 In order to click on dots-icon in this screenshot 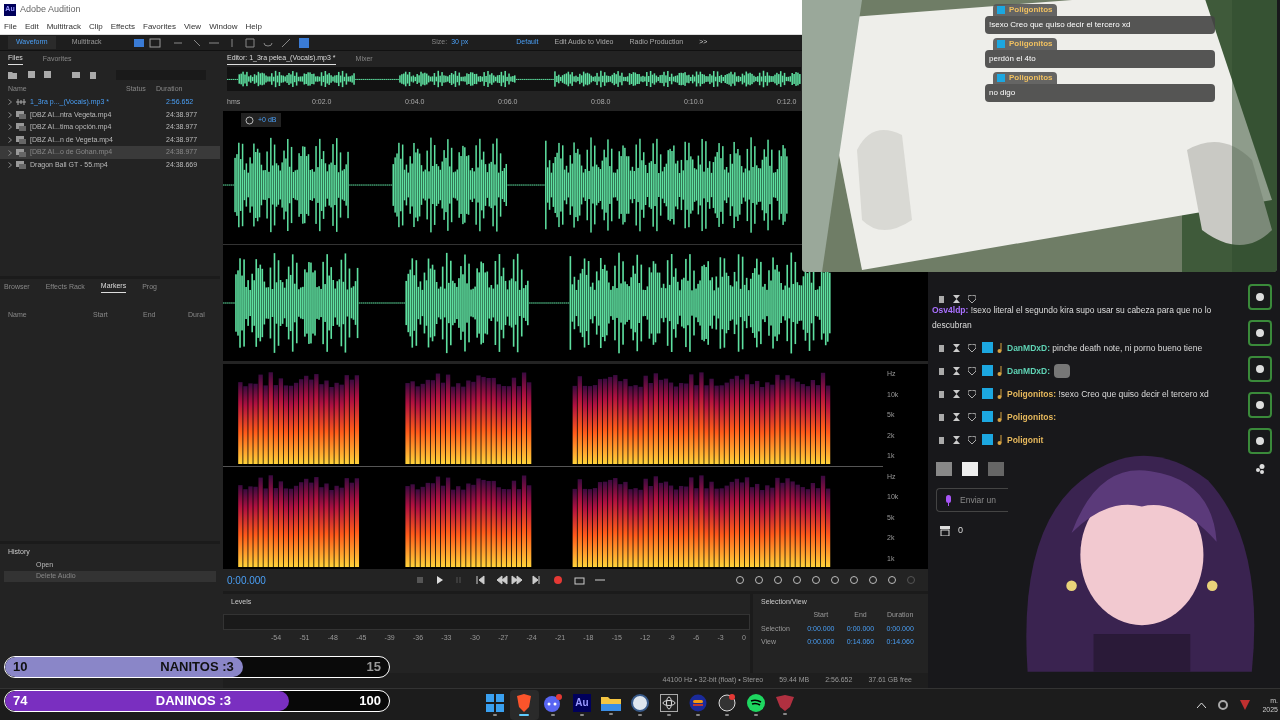, I will do `click(1260, 469)`.